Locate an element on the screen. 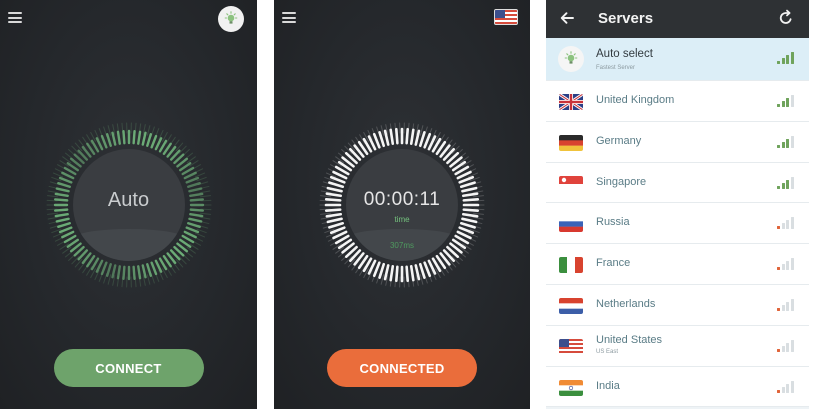 The image size is (813, 409). server-name: United Kingdom is located at coordinates (635, 100).